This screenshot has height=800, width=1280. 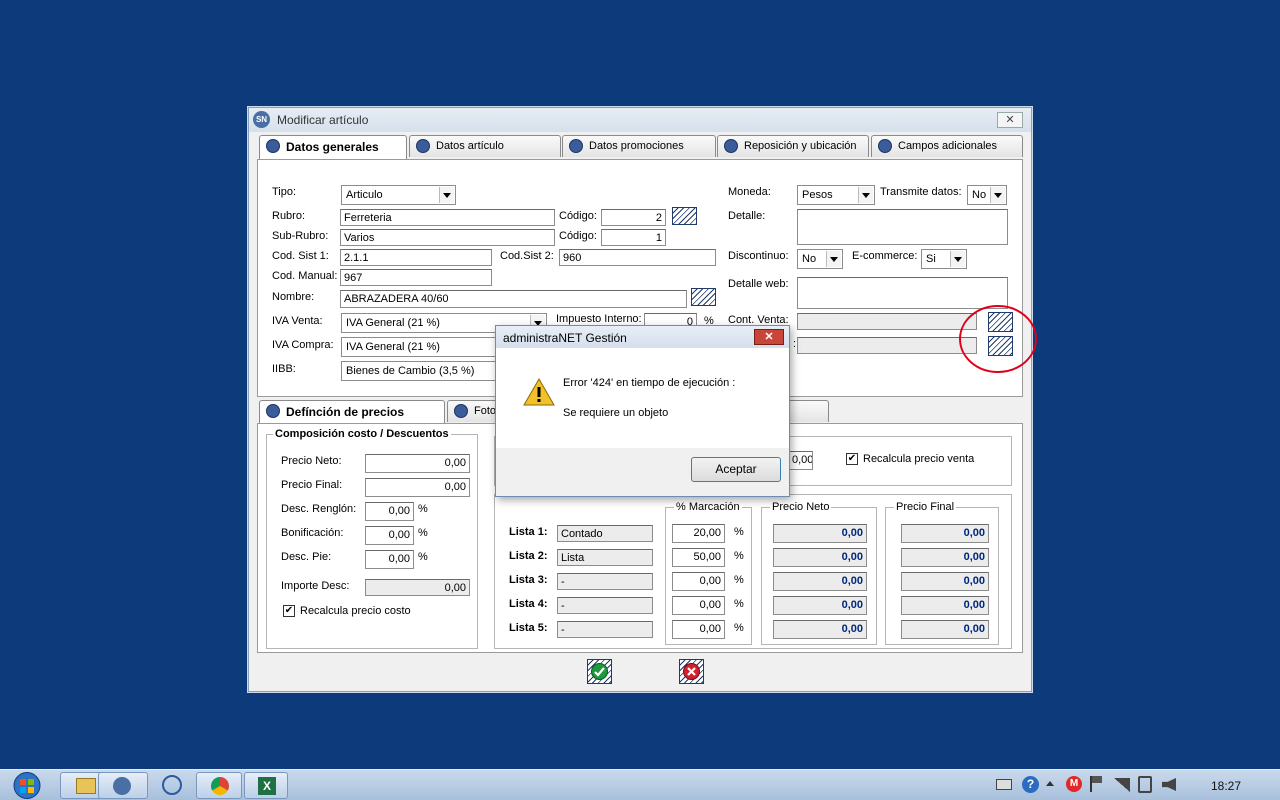 I want to click on device-icon, so click(x=1145, y=784).